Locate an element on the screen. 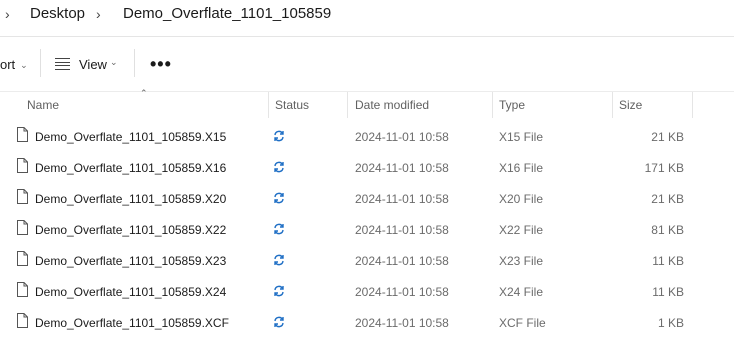  file-type: X15 File is located at coordinates (521, 137).